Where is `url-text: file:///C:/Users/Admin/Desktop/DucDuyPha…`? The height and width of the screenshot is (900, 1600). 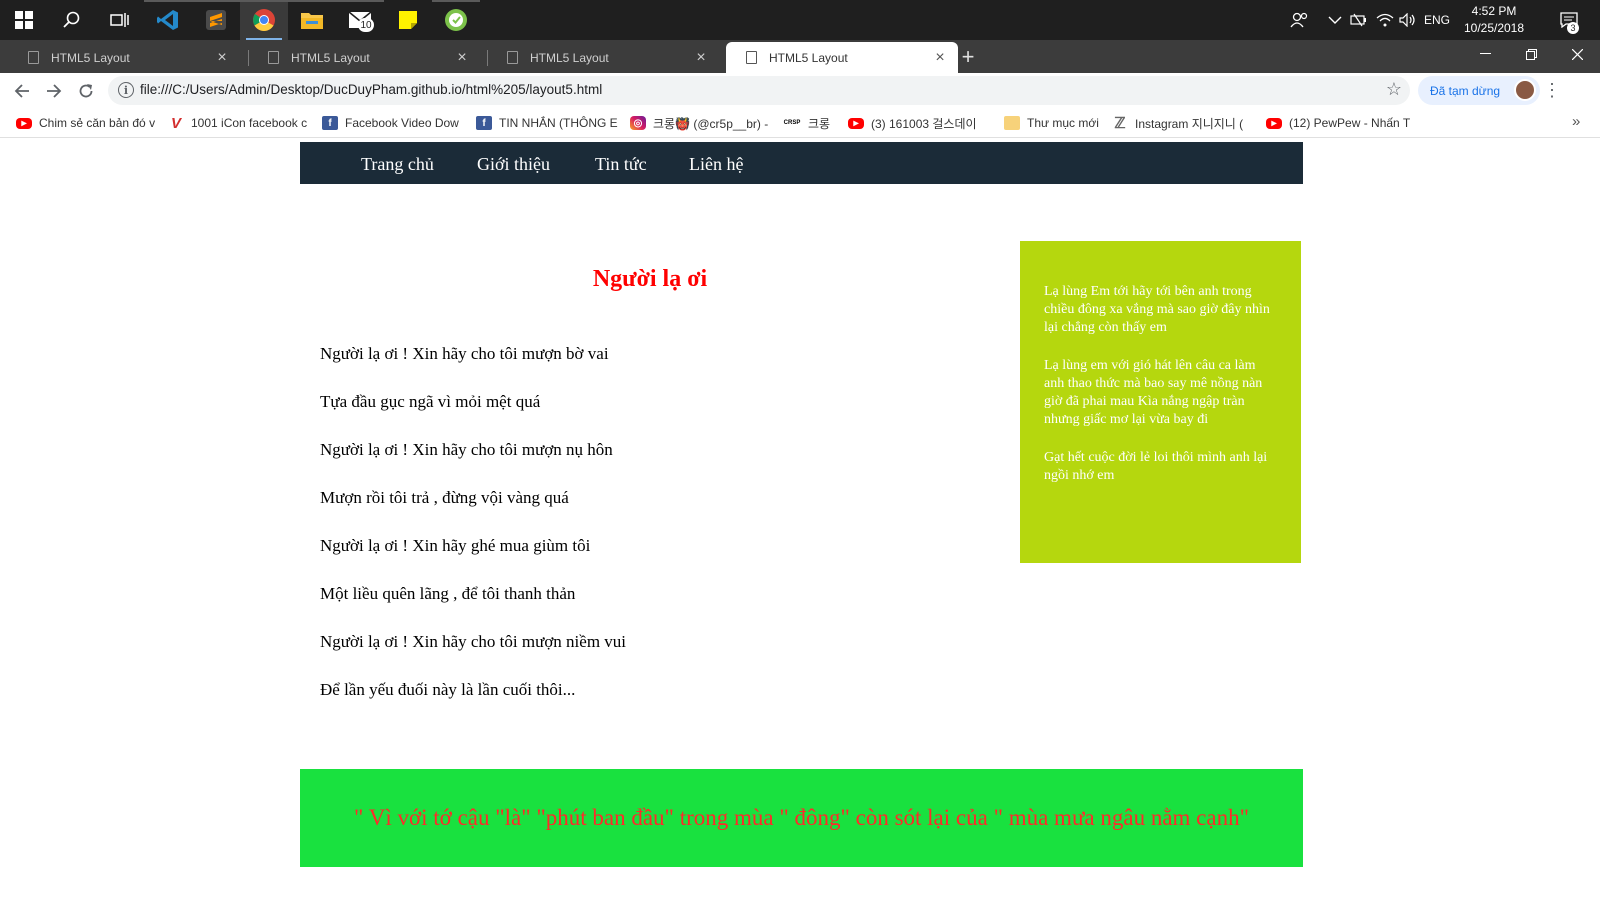 url-text: file:///C:/Users/Admin/Desktop/DucDuyPha… is located at coordinates (371, 89).